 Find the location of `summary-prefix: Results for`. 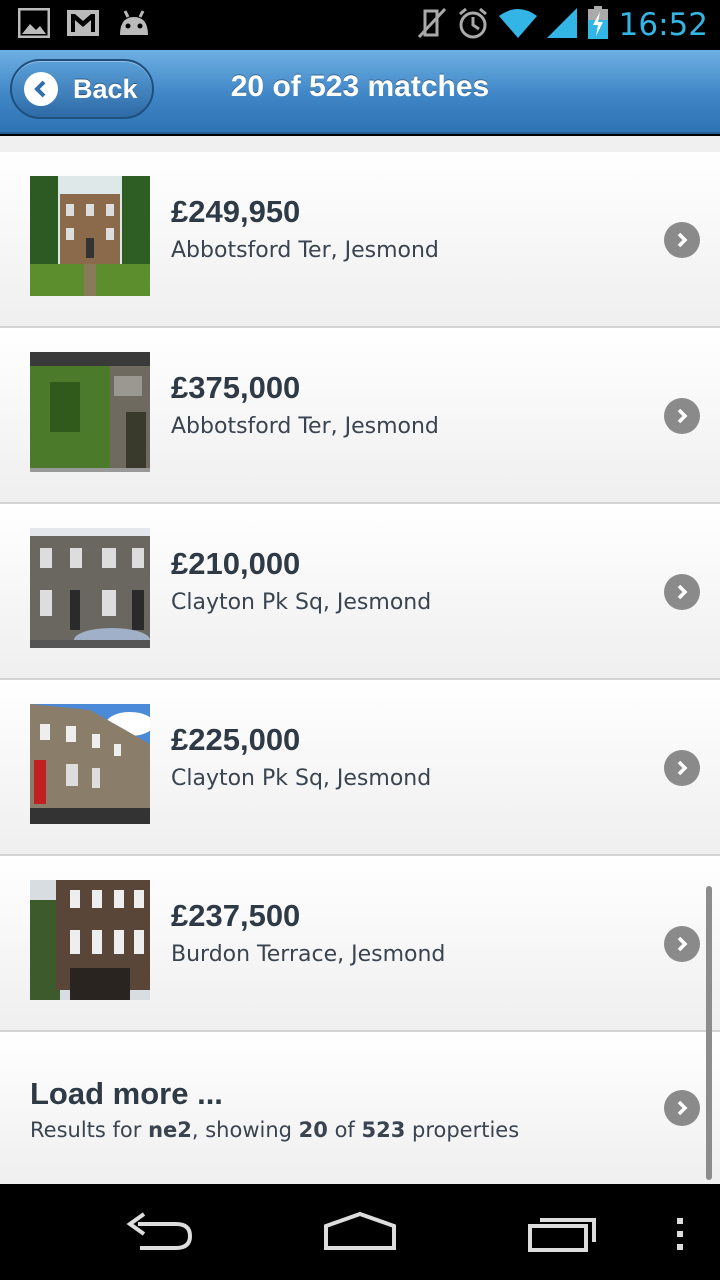

summary-prefix: Results for is located at coordinates (89, 1130).